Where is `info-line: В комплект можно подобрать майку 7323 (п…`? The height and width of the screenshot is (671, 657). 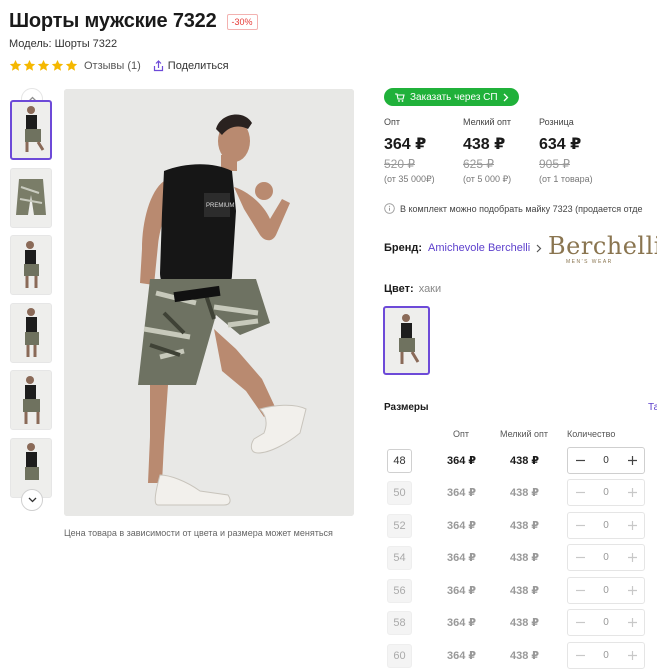
info-line: В комплект можно подобрать майку 7323 (п… is located at coordinates (513, 208).